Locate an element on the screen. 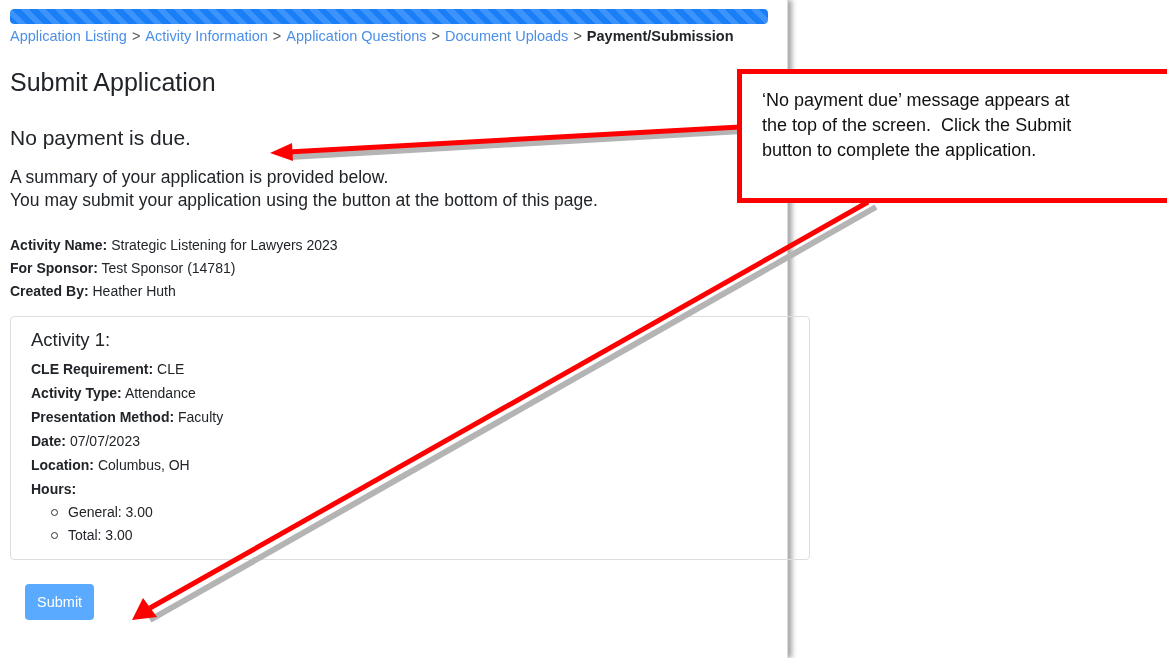 The image size is (1167, 658). activity-detail: Location: Columbus, OH is located at coordinates (111, 465).